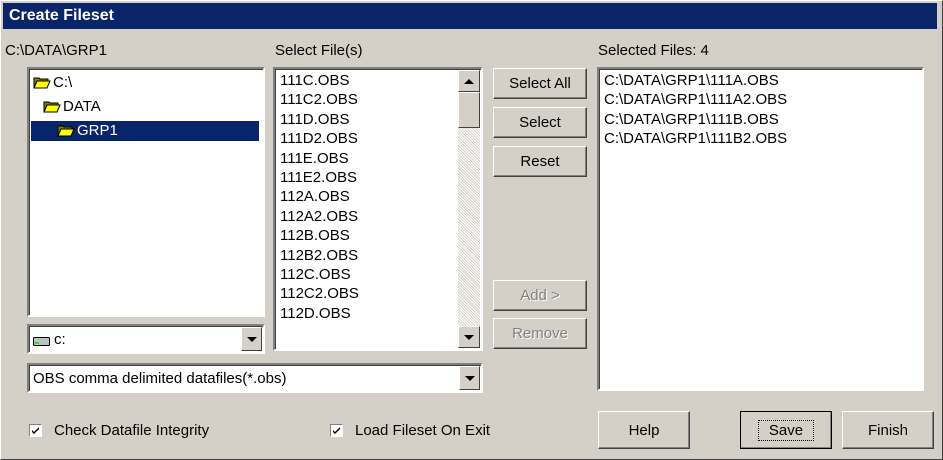 Image resolution: width=943 pixels, height=460 pixels. Describe the element at coordinates (367, 177) in the screenshot. I see `list-item: 111E2.OBS` at that location.